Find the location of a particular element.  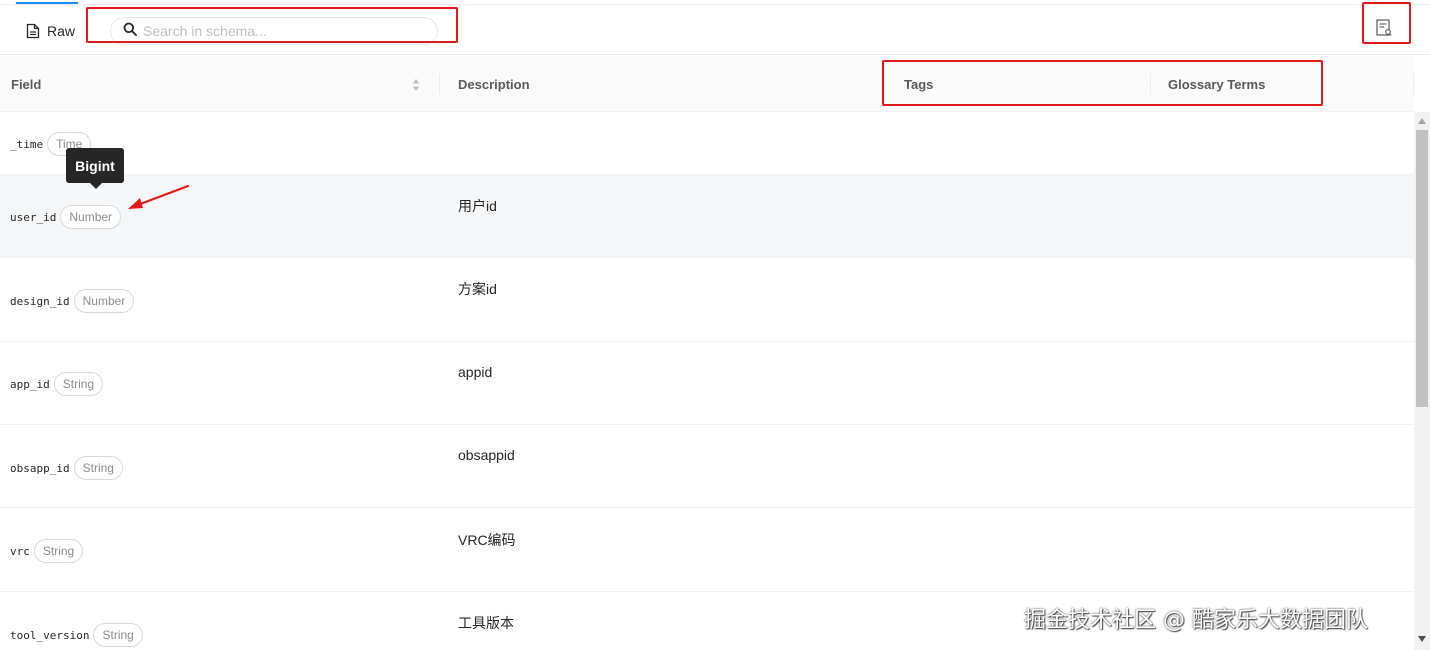

field-name: obsapp_id is located at coordinates (40, 468).